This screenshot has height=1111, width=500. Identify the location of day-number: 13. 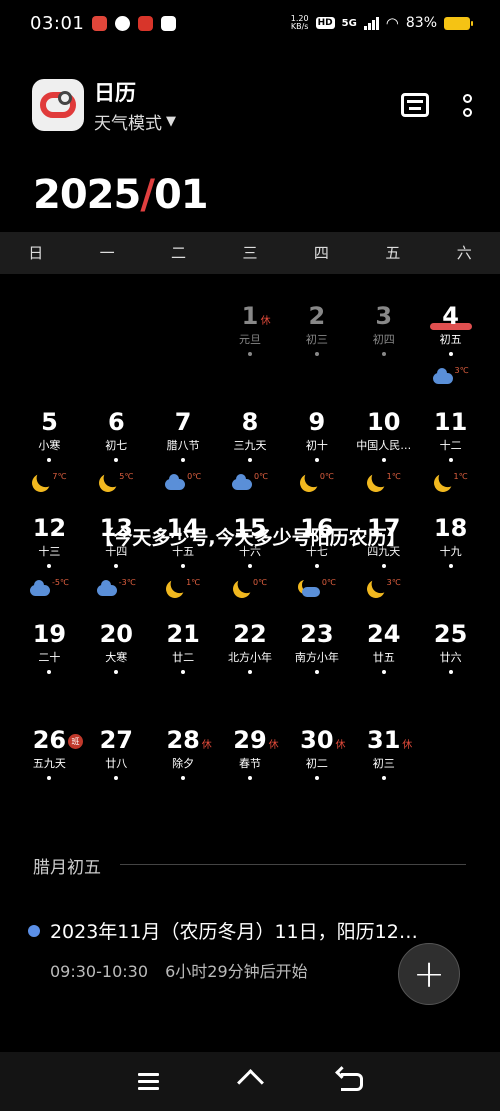
(116, 528).